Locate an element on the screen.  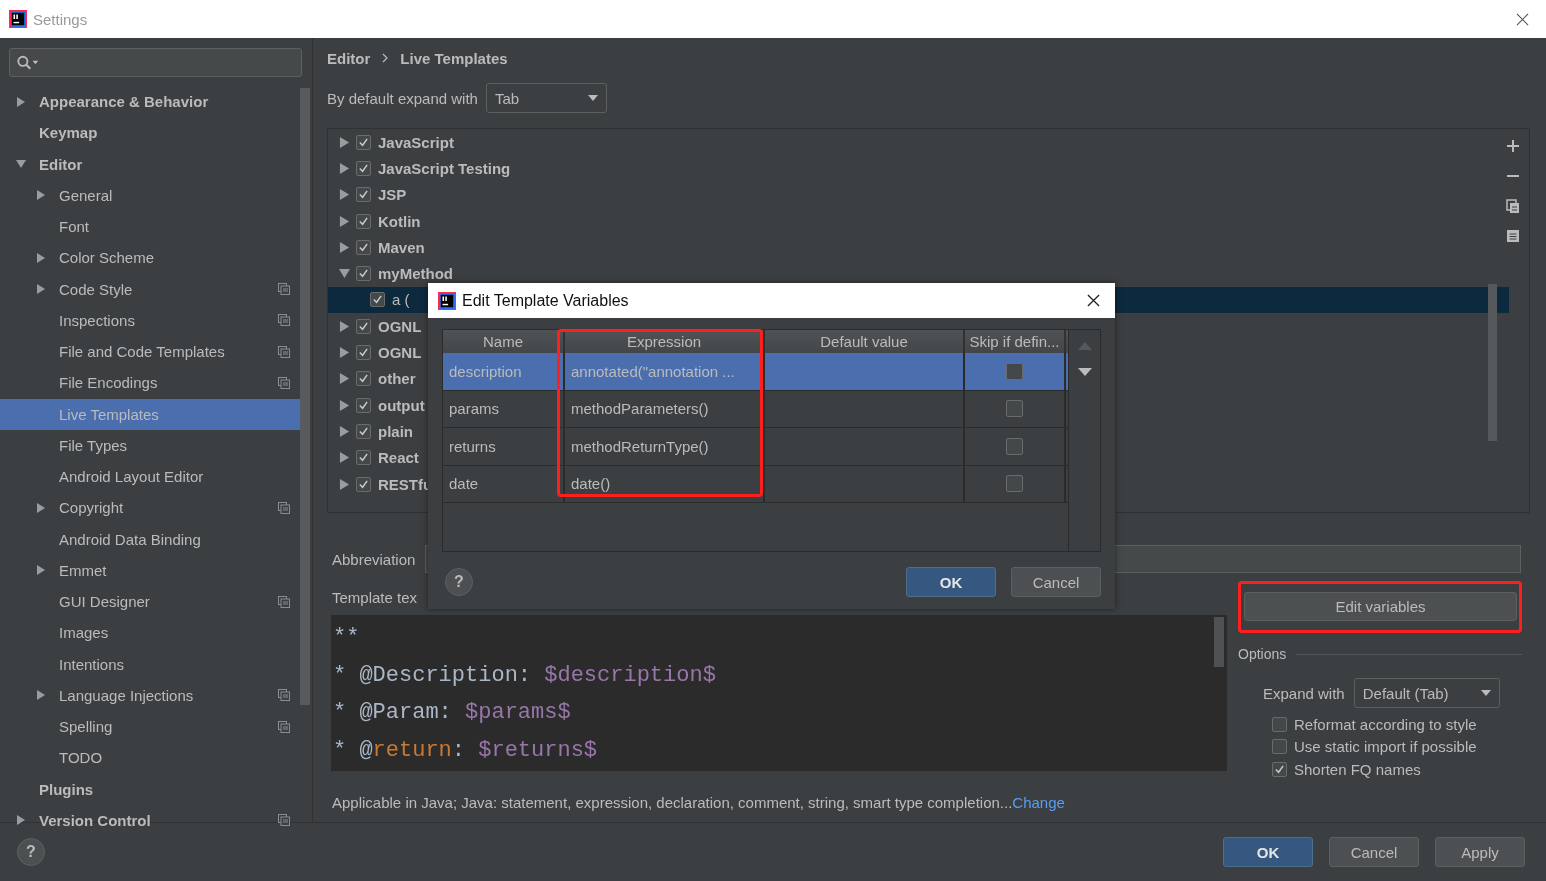
breadcrumb-item: Live Templates is located at coordinates (454, 58).